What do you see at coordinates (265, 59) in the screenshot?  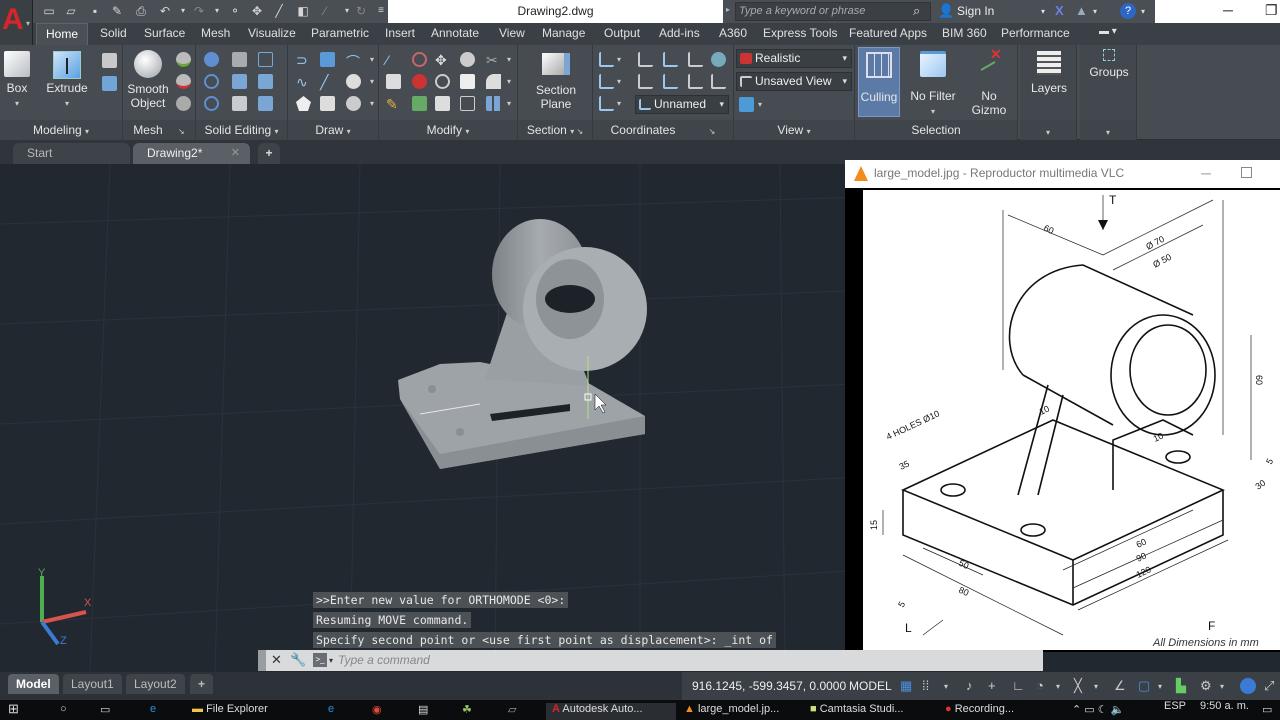 I see `extract-edges-icon` at bounding box center [265, 59].